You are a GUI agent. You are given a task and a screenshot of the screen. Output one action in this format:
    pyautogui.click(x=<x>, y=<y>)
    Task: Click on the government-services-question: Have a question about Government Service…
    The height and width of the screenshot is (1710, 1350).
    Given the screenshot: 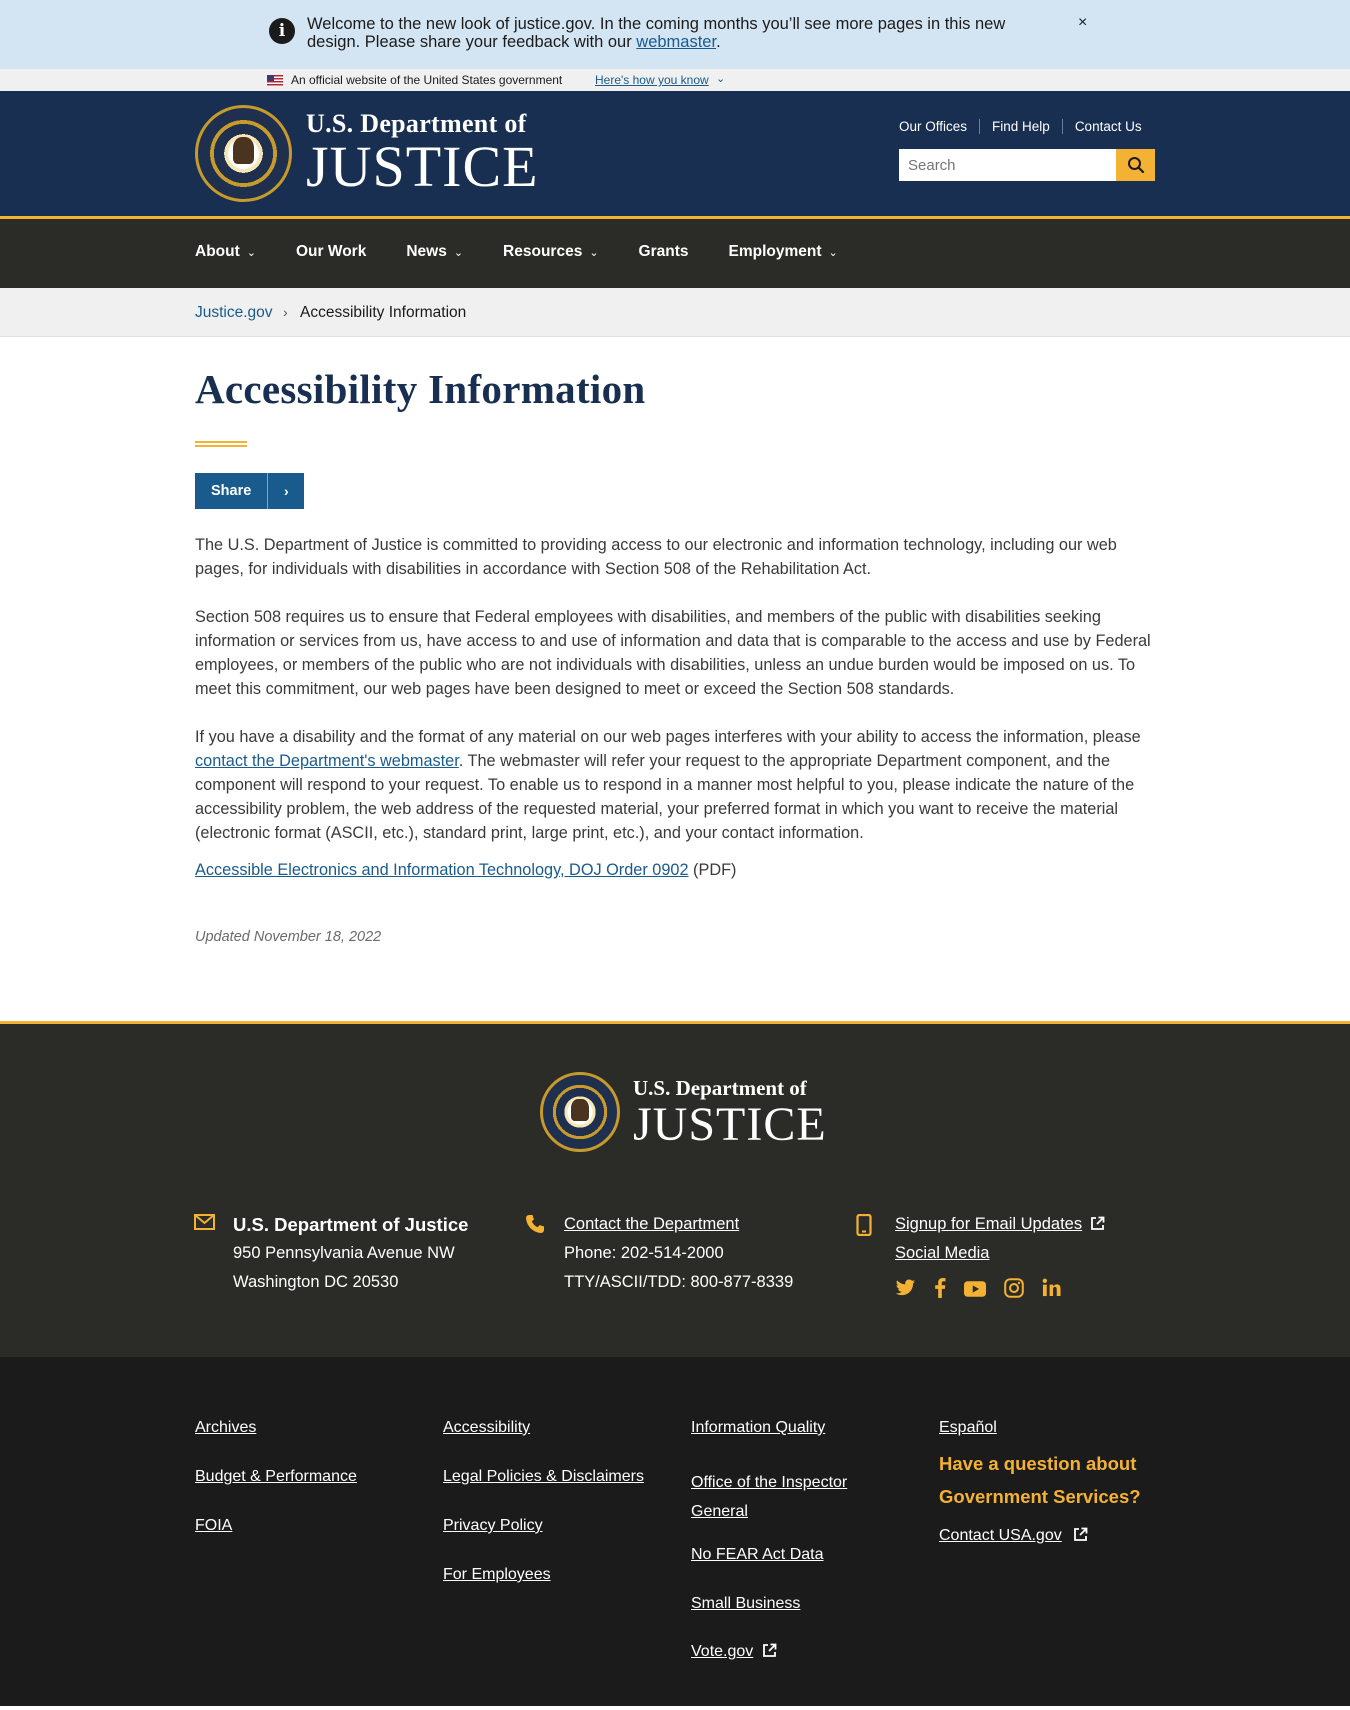 What is the action you would take?
    pyautogui.click(x=1040, y=1480)
    